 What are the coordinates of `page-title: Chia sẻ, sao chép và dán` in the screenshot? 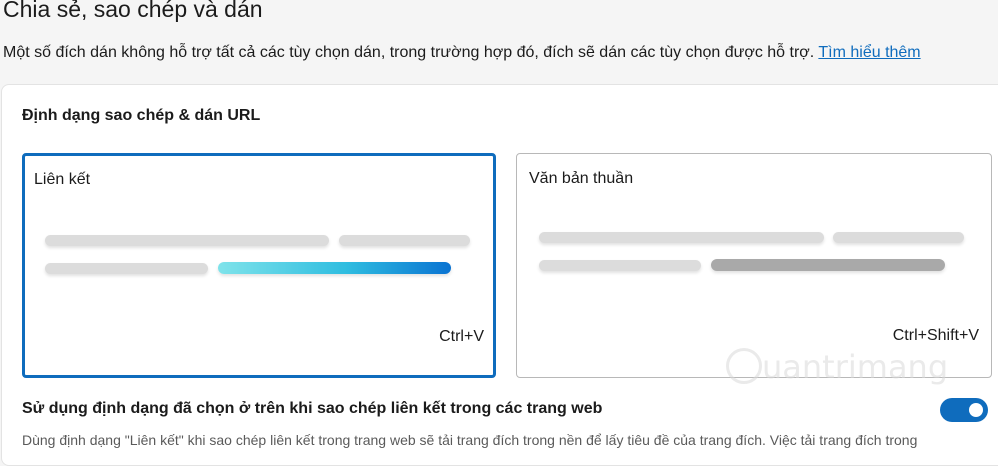 It's located at (133, 11).